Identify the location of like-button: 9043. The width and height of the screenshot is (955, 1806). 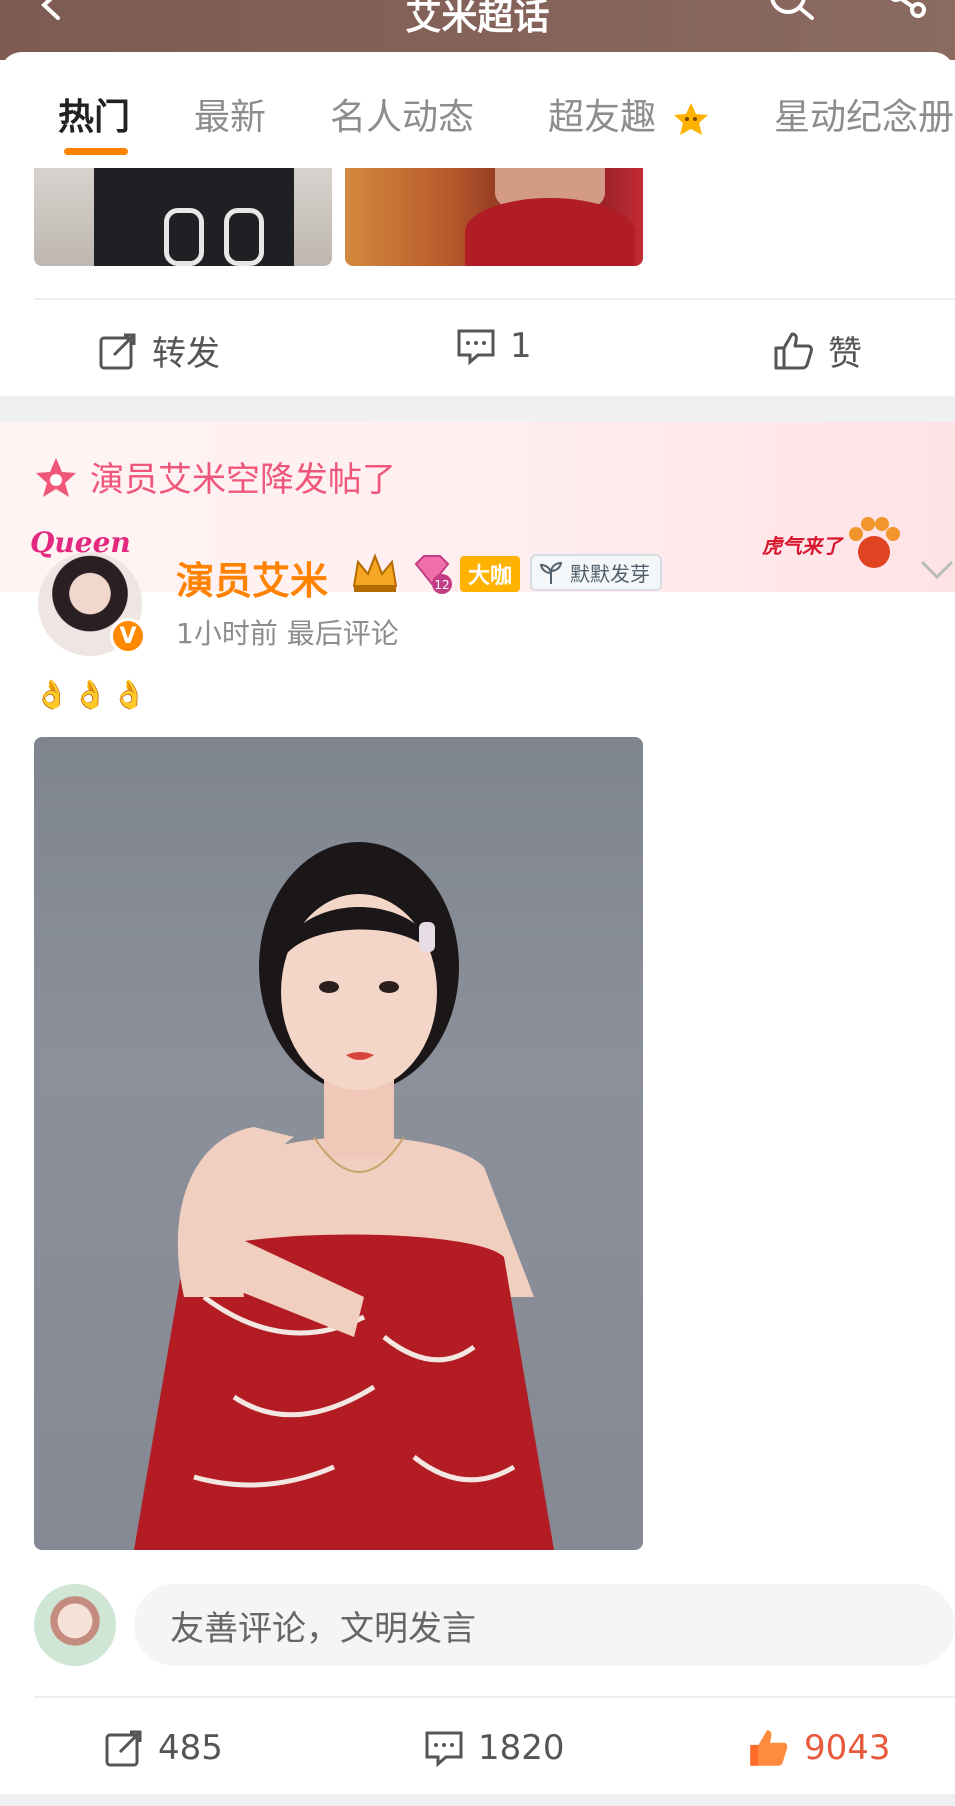
(818, 1748).